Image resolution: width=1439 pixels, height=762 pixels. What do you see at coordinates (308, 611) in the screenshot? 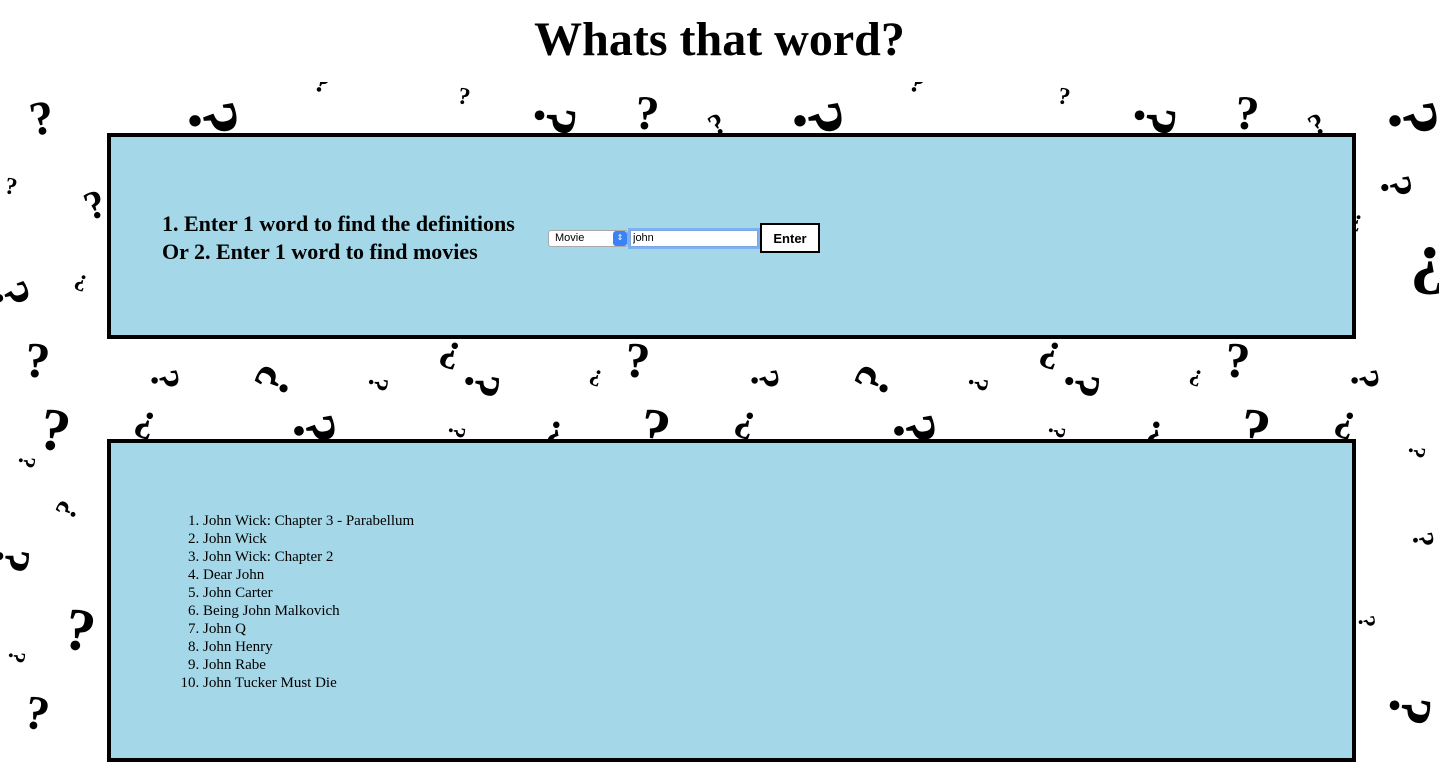
I see `list-item: Being John Malkovich` at bounding box center [308, 611].